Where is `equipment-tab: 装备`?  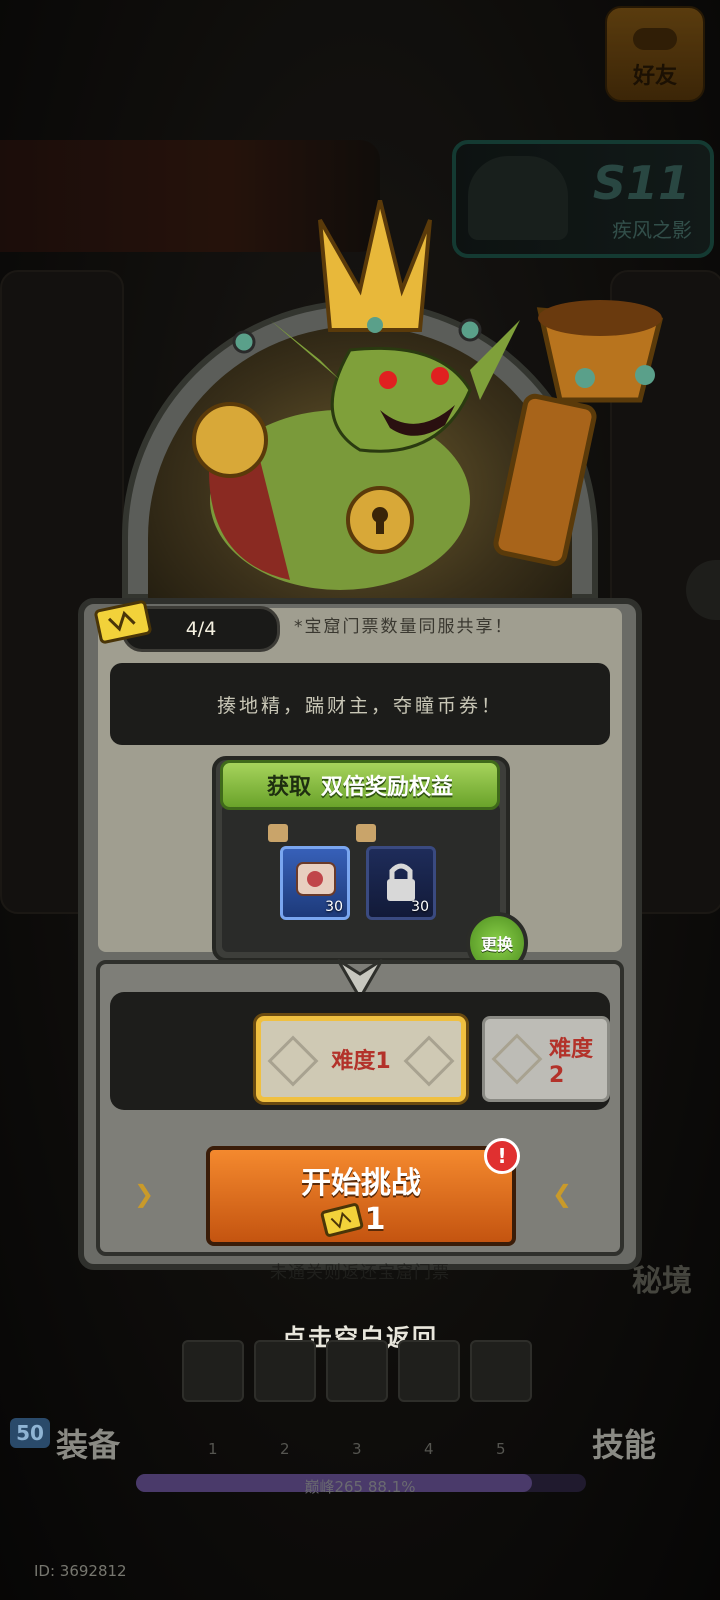
equipment-tab: 装备 is located at coordinates (88, 1443).